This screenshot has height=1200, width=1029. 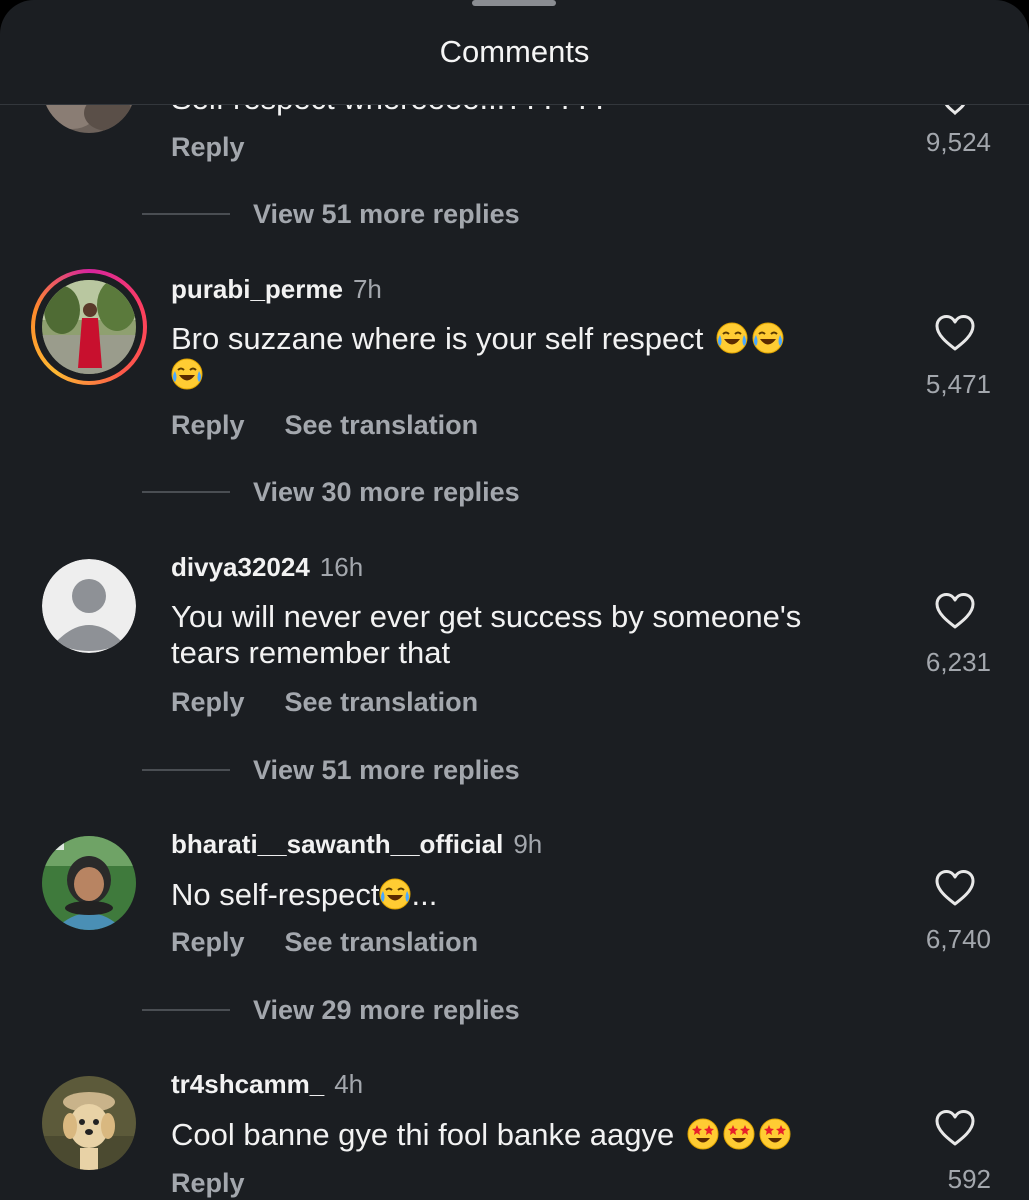 I want to click on comment-timestamp: 16h, so click(x=341, y=567).